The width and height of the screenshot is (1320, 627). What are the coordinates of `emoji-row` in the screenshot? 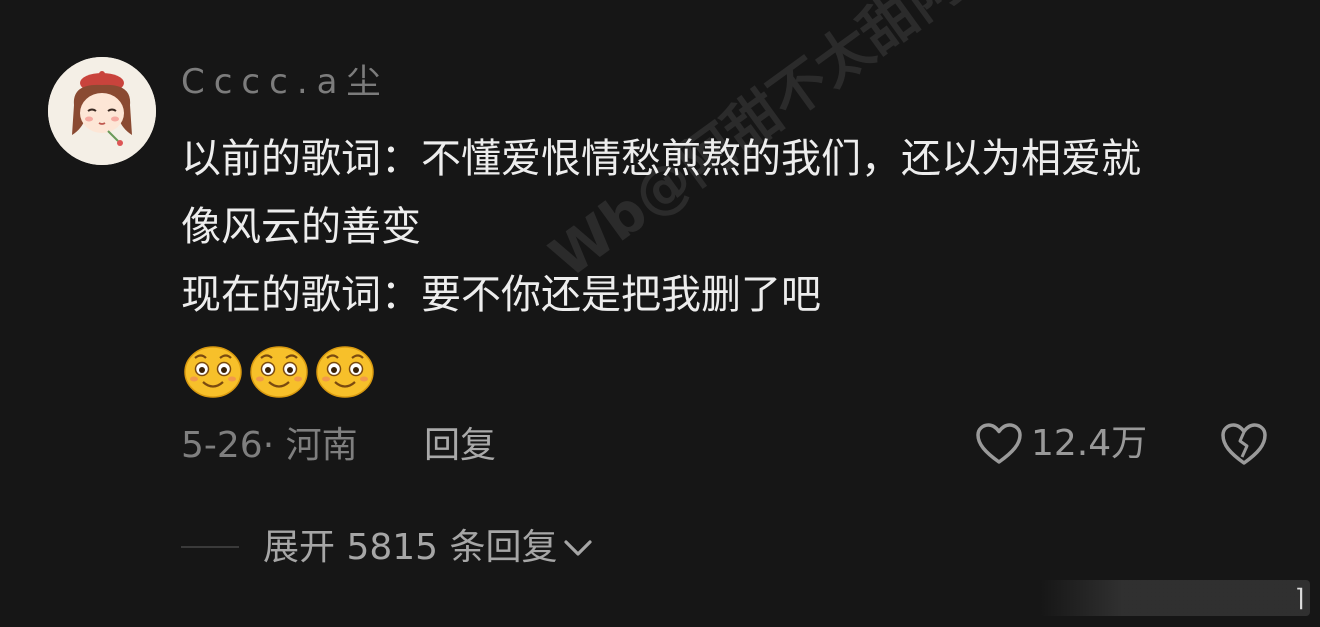 It's located at (279, 371).